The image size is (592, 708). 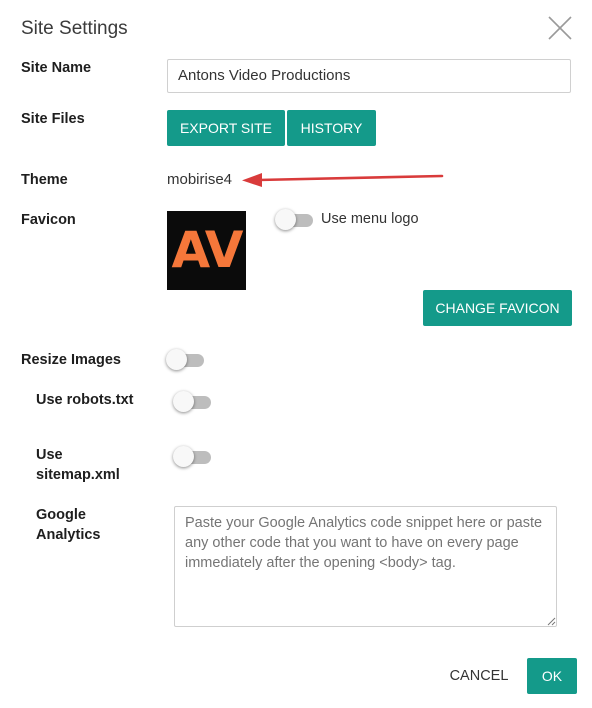 I want to click on sitemap-label: Use sitemap.xml, so click(x=78, y=465).